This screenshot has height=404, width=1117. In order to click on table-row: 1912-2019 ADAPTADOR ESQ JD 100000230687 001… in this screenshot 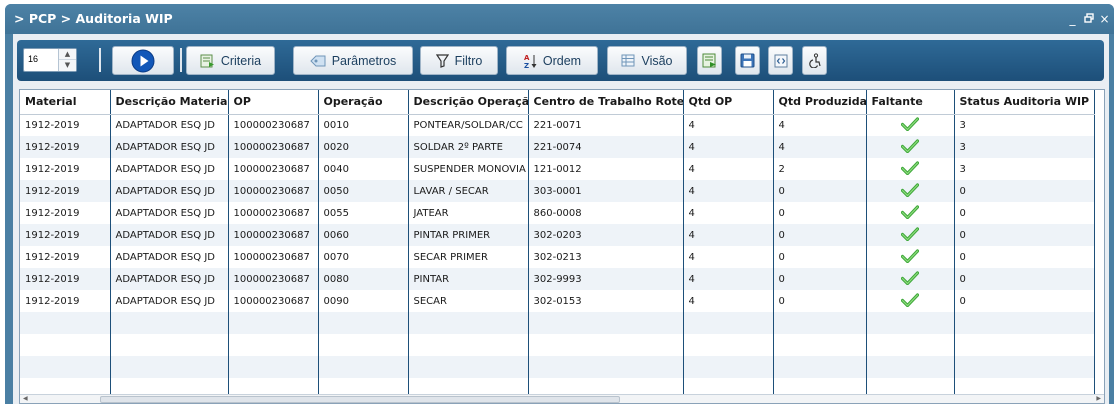, I will do `click(557, 125)`.